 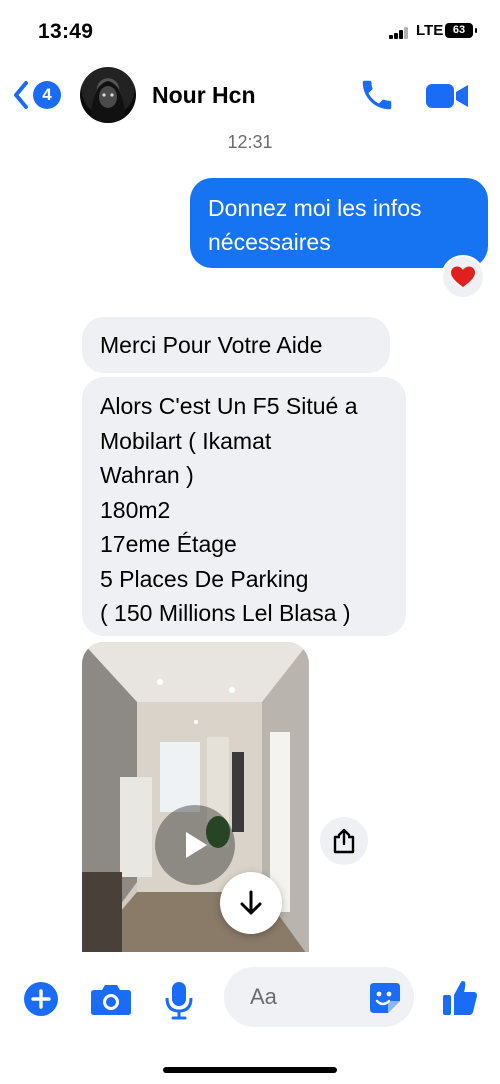 What do you see at coordinates (399, 33) in the screenshot?
I see `signal-icon` at bounding box center [399, 33].